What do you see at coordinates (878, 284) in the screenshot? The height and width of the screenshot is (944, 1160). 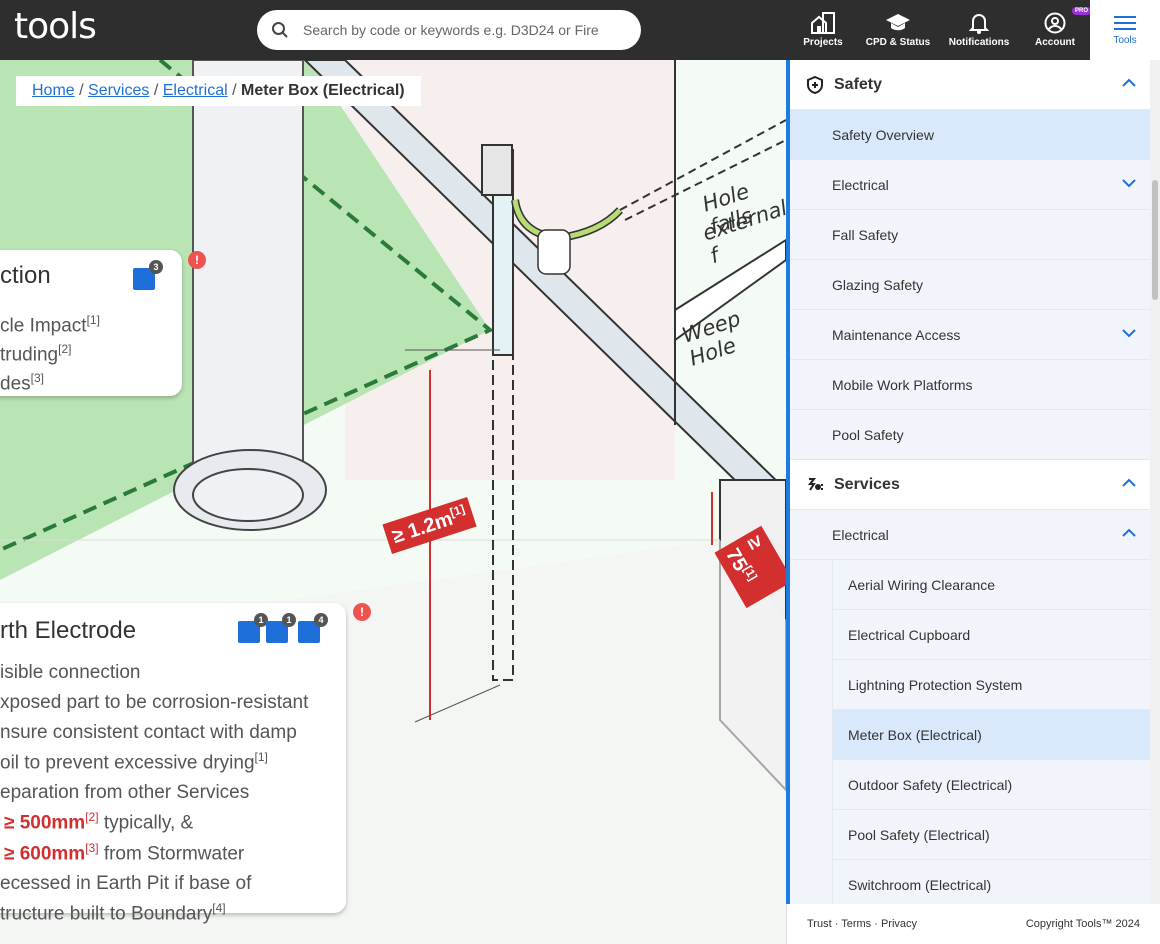 I see `sidebar-item-label: Glazing Safety` at bounding box center [878, 284].